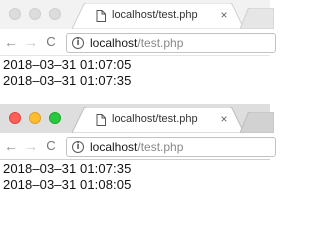  Describe the element at coordinates (135, 177) in the screenshot. I see `page-content: 2018–03–31 01:07:35 2018–03–31 01:08:05` at that location.